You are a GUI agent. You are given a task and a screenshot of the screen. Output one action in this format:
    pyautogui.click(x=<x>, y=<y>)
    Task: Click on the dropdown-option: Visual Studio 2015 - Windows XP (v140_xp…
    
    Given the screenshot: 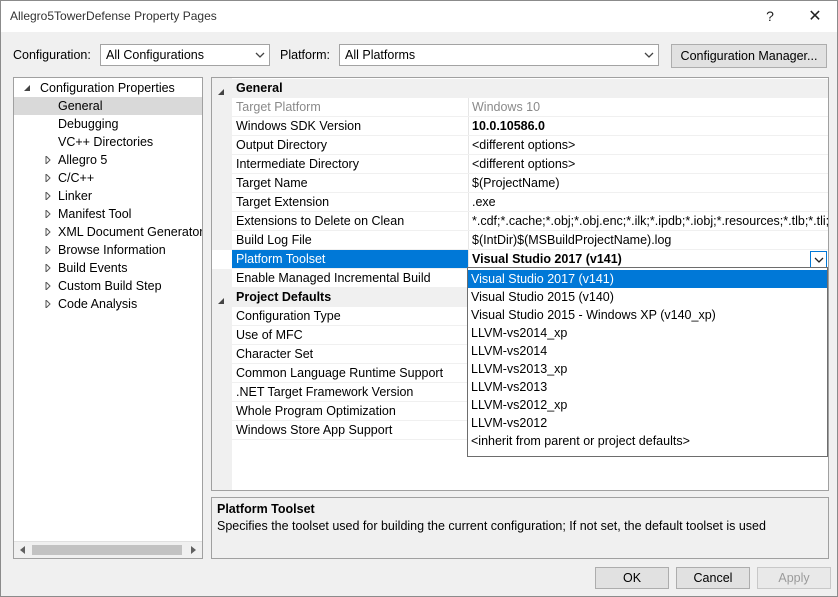 What is the action you would take?
    pyautogui.click(x=647, y=315)
    